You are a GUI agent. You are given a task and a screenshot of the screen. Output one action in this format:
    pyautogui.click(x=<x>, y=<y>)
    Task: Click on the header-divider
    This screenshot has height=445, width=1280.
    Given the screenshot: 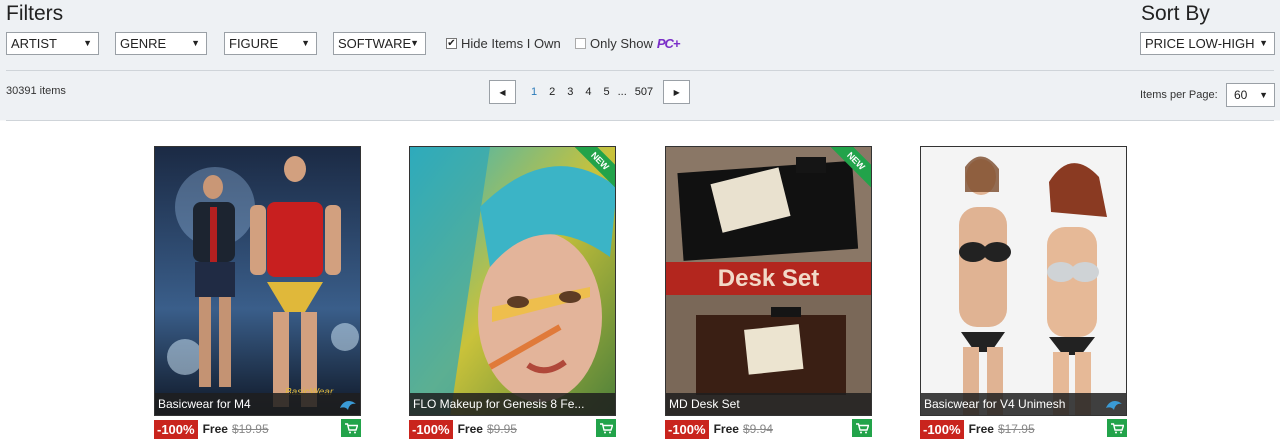 What is the action you would take?
    pyautogui.click(x=640, y=70)
    